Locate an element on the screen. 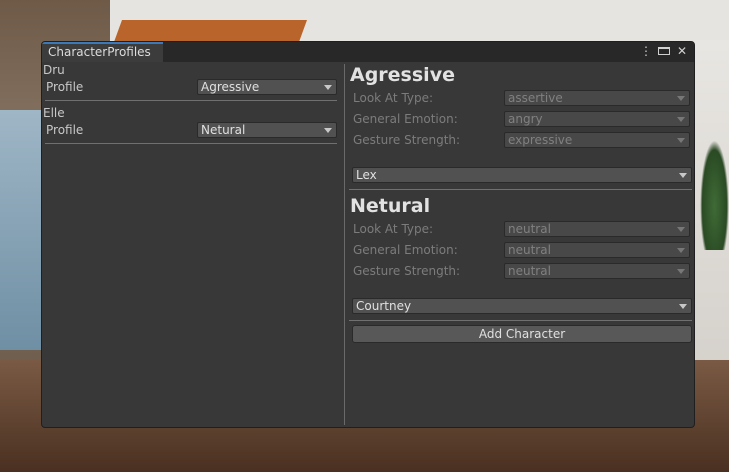 The image size is (729, 472). profile-title: Agressive is located at coordinates (402, 75).